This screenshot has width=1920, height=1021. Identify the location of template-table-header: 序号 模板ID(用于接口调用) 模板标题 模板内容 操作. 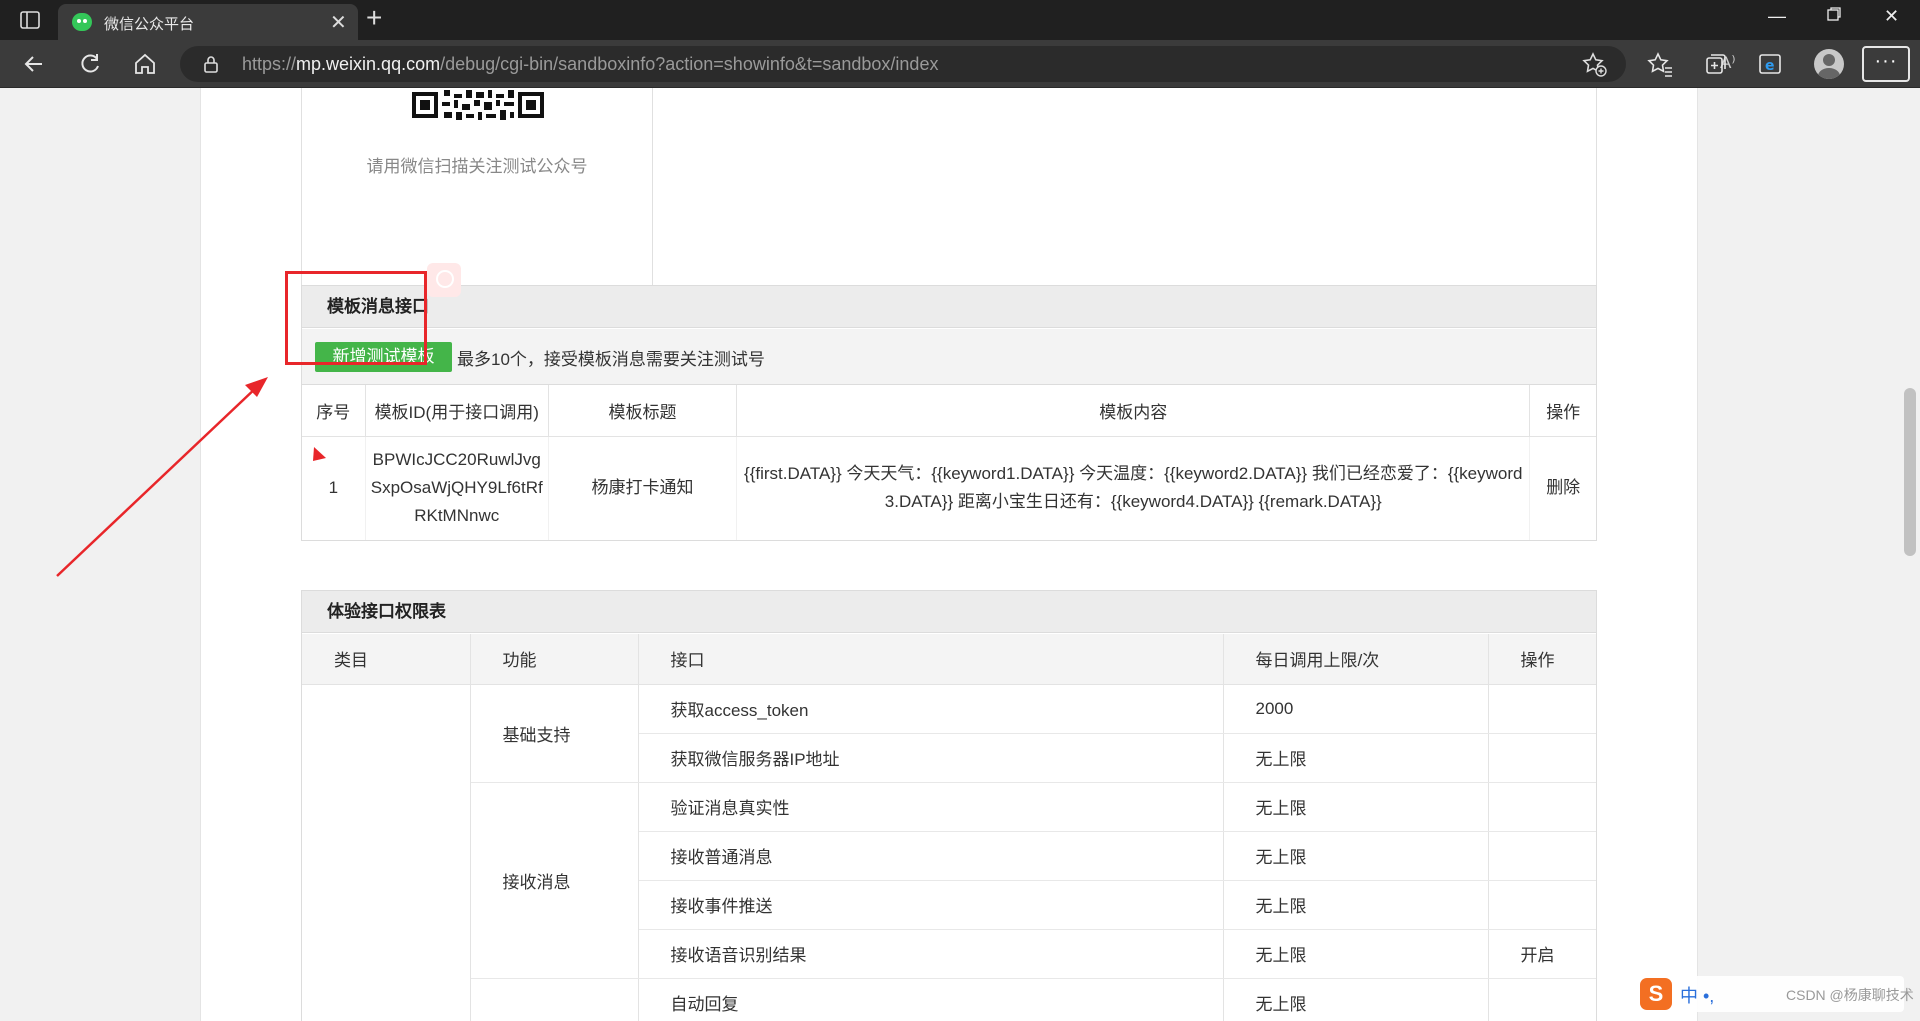
(949, 411).